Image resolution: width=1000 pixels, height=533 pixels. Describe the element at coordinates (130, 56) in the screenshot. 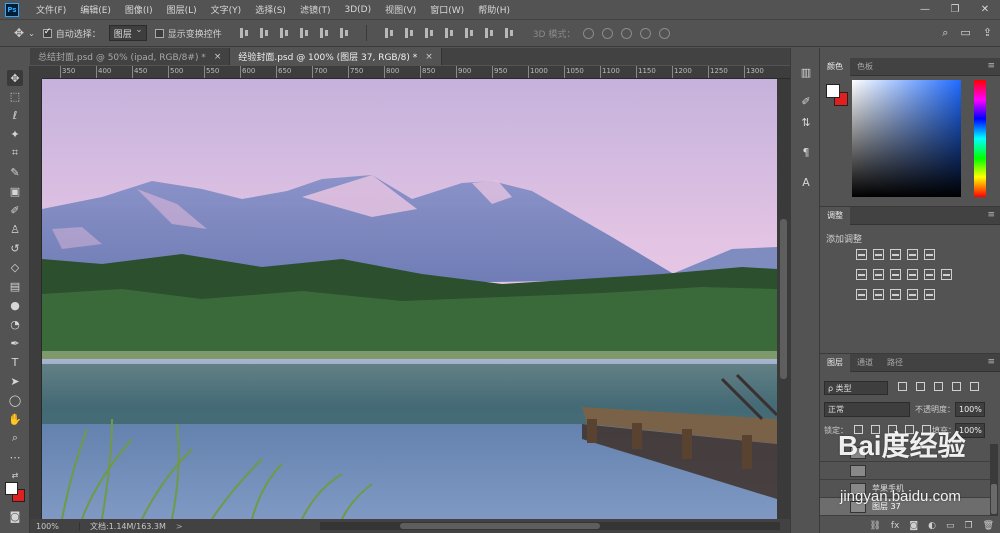

I see `tab-summary-cover: 总结封面.psd @ 50% (ipad, RGB/8#) * ×` at that location.